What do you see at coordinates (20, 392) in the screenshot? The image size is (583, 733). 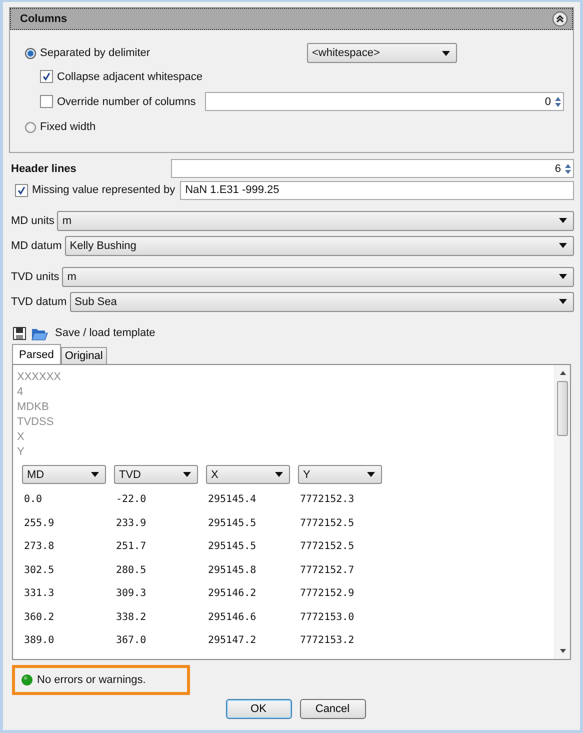 I see `header-line: 4` at bounding box center [20, 392].